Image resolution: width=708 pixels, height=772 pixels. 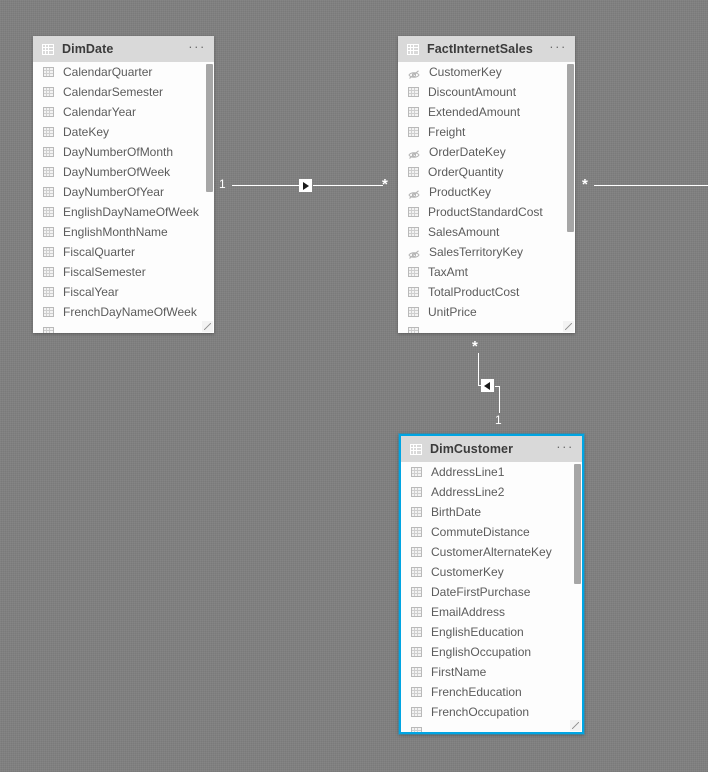 What do you see at coordinates (491, 449) in the screenshot?
I see `table-header-dimcustomer: DimCustomer ···` at bounding box center [491, 449].